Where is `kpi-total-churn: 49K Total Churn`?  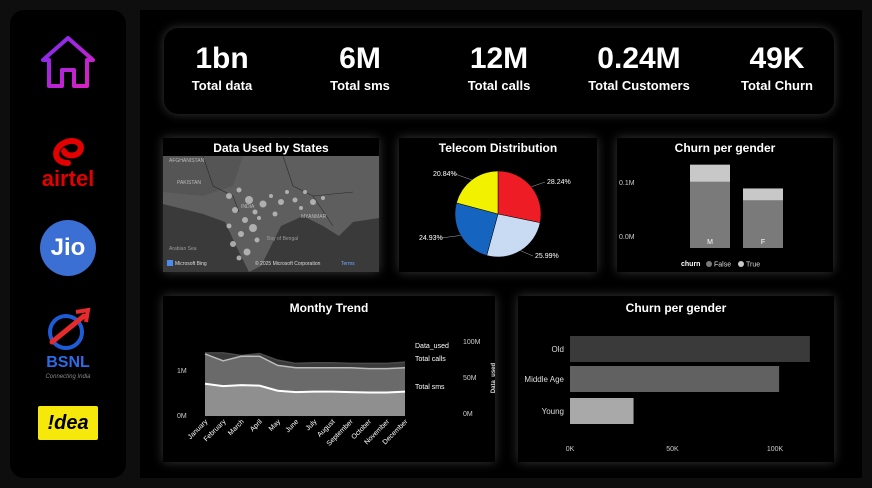 kpi-total-churn: 49K Total Churn is located at coordinates (777, 67).